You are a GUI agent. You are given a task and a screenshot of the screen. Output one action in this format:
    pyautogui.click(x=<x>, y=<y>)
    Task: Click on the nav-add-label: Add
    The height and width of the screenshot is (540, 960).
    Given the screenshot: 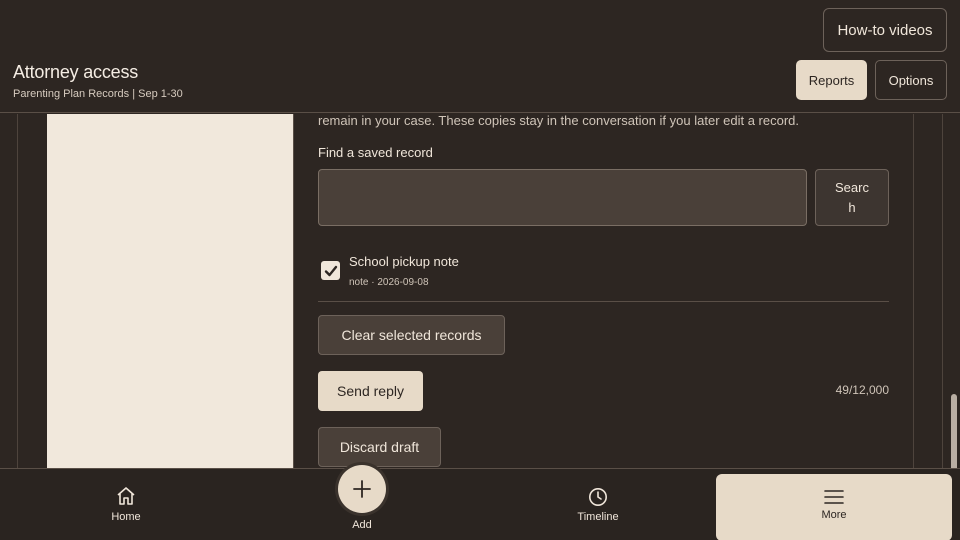 What is the action you would take?
    pyautogui.click(x=362, y=525)
    